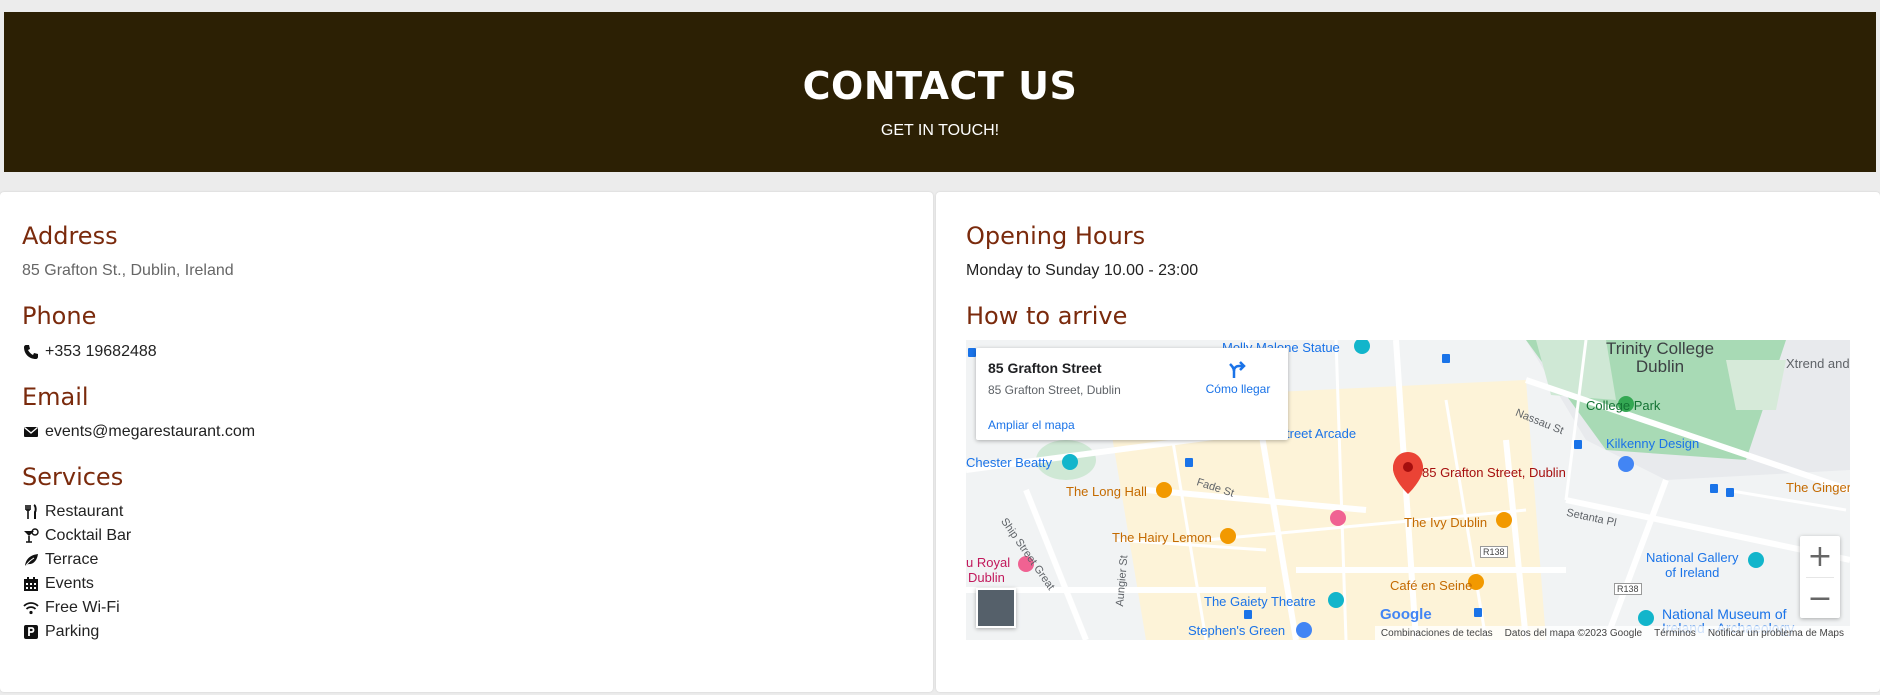 This screenshot has width=1880, height=695. I want to click on map-label: Trinity College Dublin, so click(1660, 358).